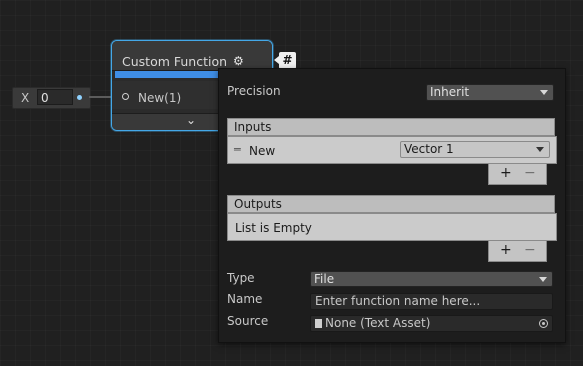  Describe the element at coordinates (530, 173) in the screenshot. I see `inputs-remove-button: −` at that location.